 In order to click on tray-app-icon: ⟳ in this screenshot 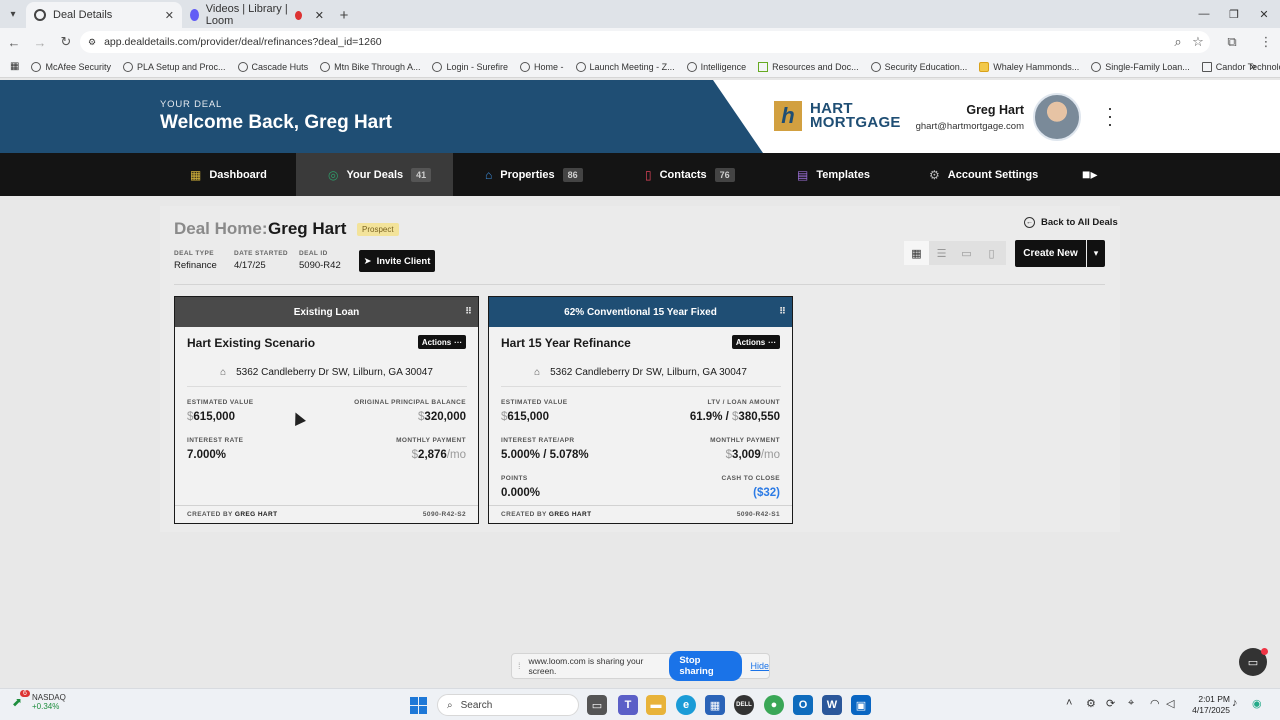, I will do `click(1110, 703)`.